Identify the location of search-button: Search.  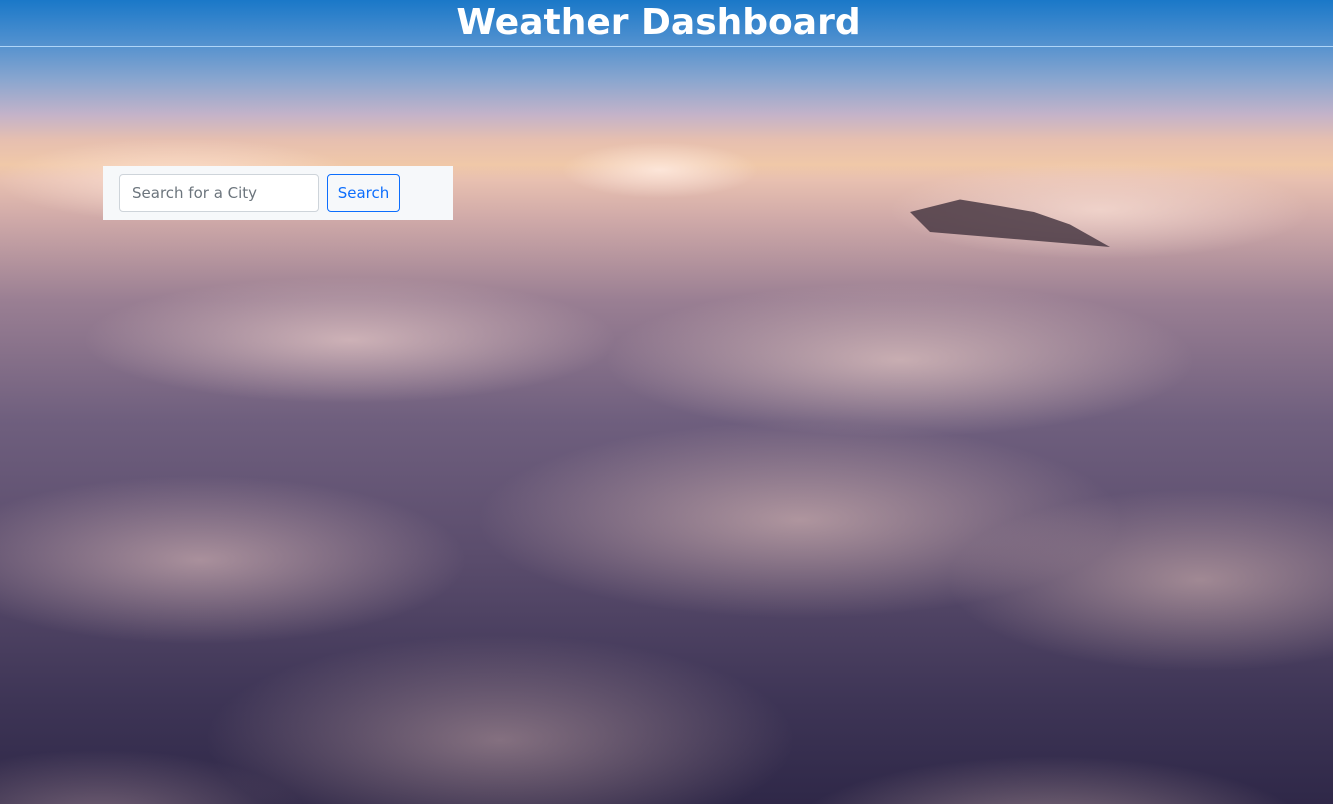
(363, 193).